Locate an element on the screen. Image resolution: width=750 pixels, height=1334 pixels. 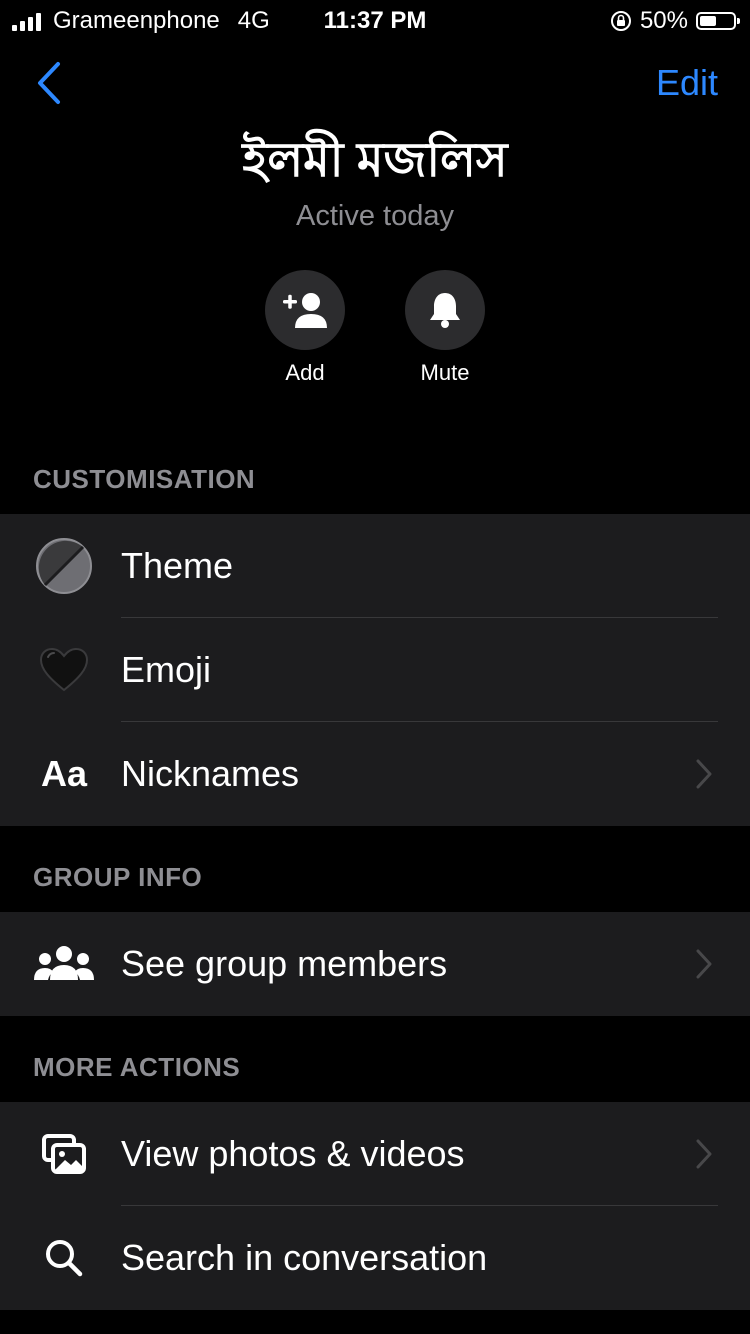
see-group-members-row: See group members is located at coordinates (375, 964).